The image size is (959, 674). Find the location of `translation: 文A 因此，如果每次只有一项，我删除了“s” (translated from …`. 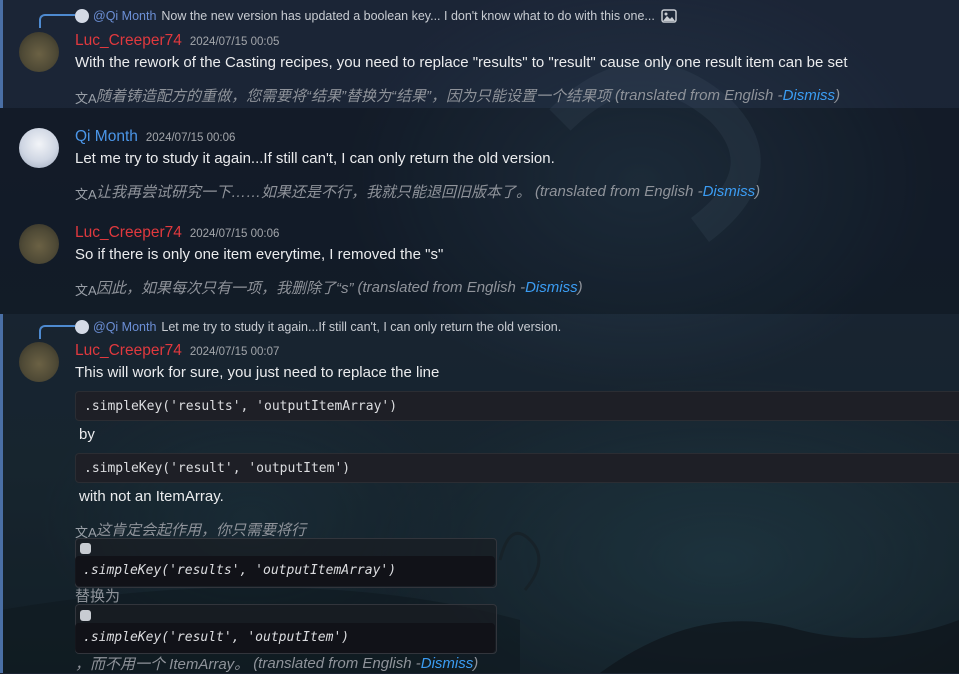

translation: 文A 因此，如果每次只有一项，我删除了“s” (translated from … is located at coordinates (329, 287).